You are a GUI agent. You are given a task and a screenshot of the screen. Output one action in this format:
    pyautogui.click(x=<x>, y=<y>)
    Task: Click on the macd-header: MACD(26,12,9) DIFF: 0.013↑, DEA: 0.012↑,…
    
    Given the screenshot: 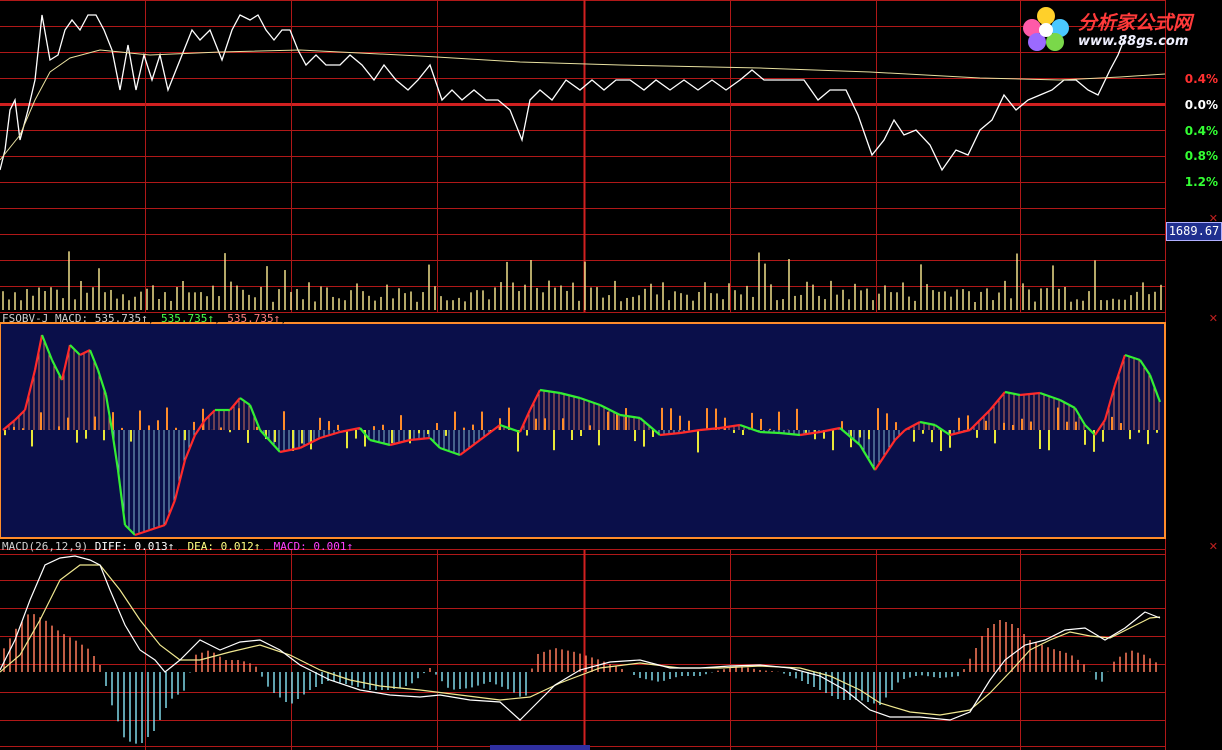 What is the action you would take?
    pyautogui.click(x=178, y=546)
    